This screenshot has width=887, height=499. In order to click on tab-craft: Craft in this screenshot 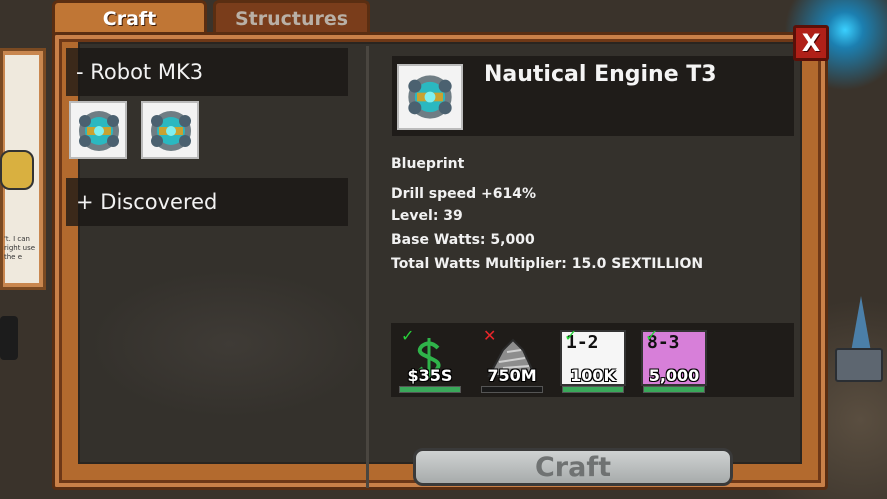, I will do `click(129, 17)`.